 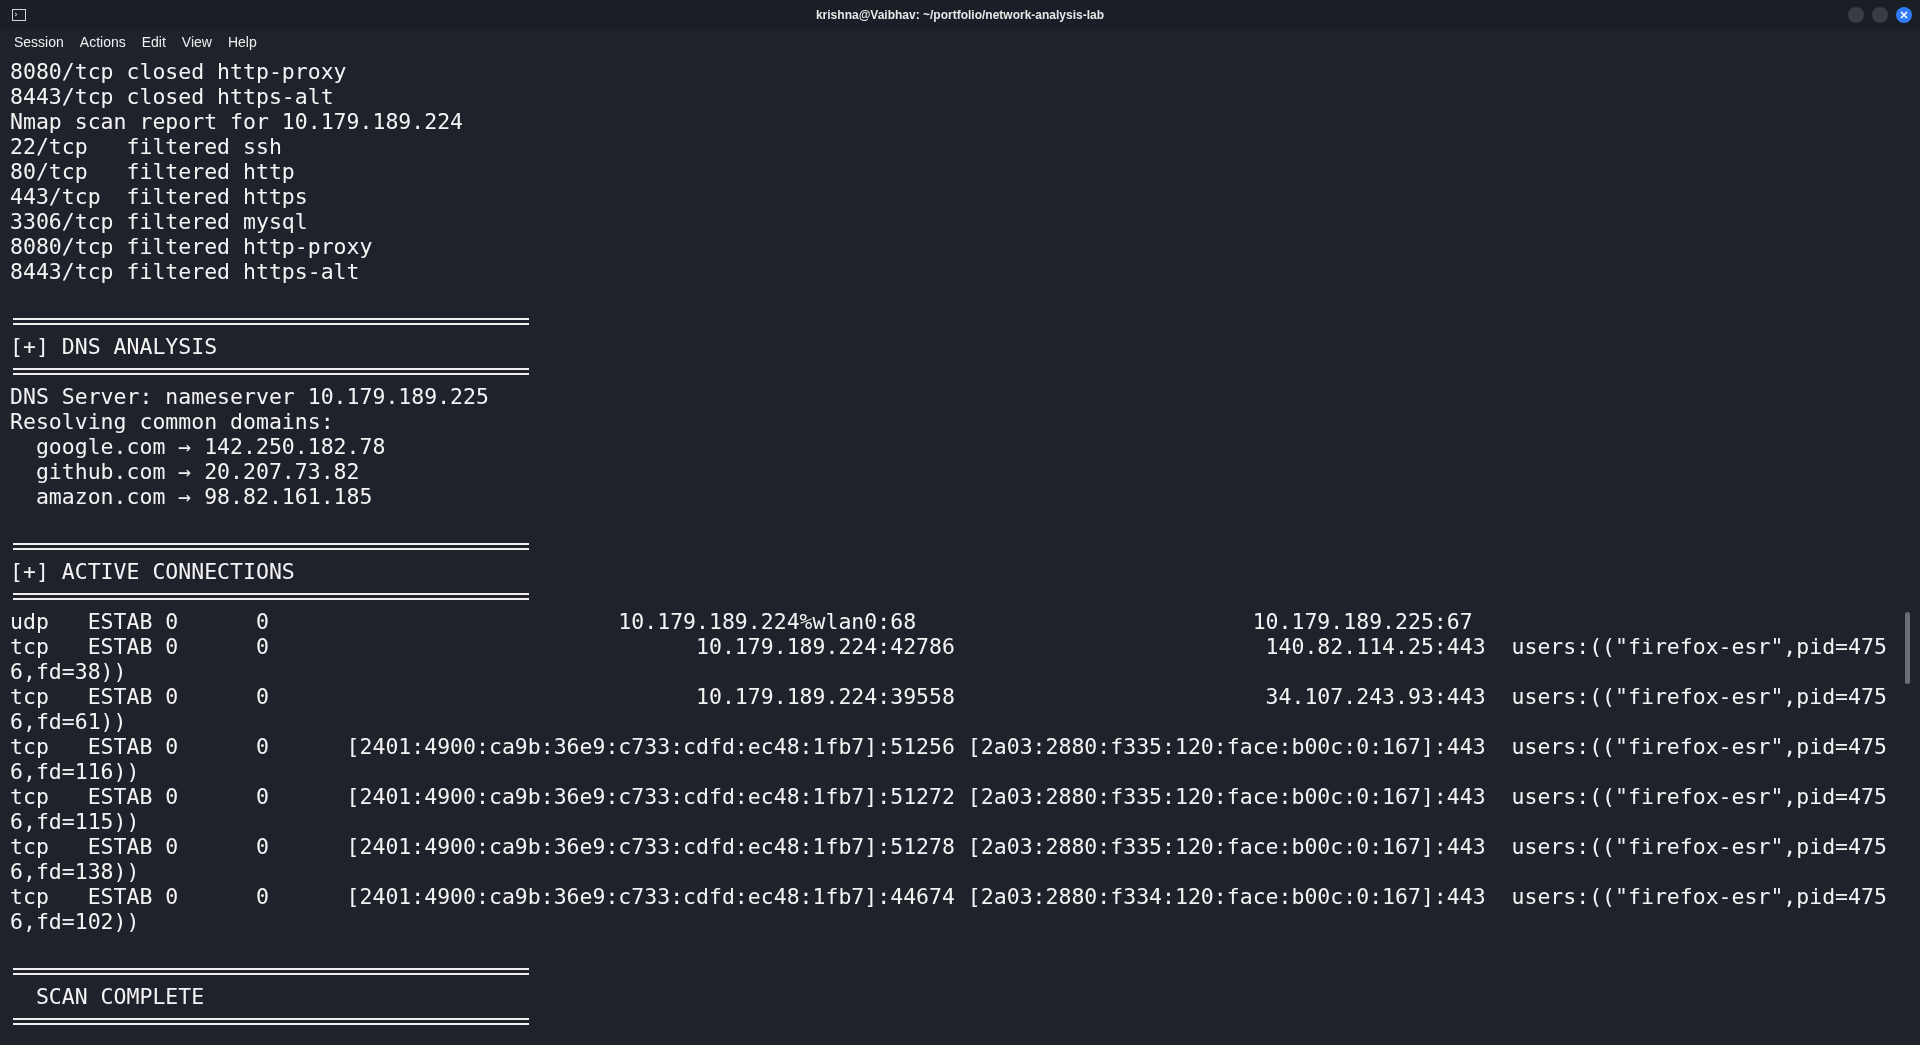 I want to click on window-title: krishna@Vaibhav: ~/portfolio/network-analysis-lab, so click(x=960, y=15).